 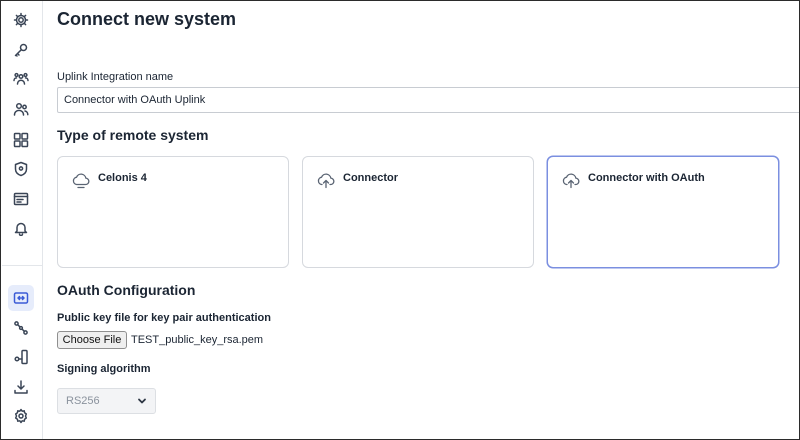 I want to click on signing-algorithm-label: Signing algorithm, so click(x=104, y=369).